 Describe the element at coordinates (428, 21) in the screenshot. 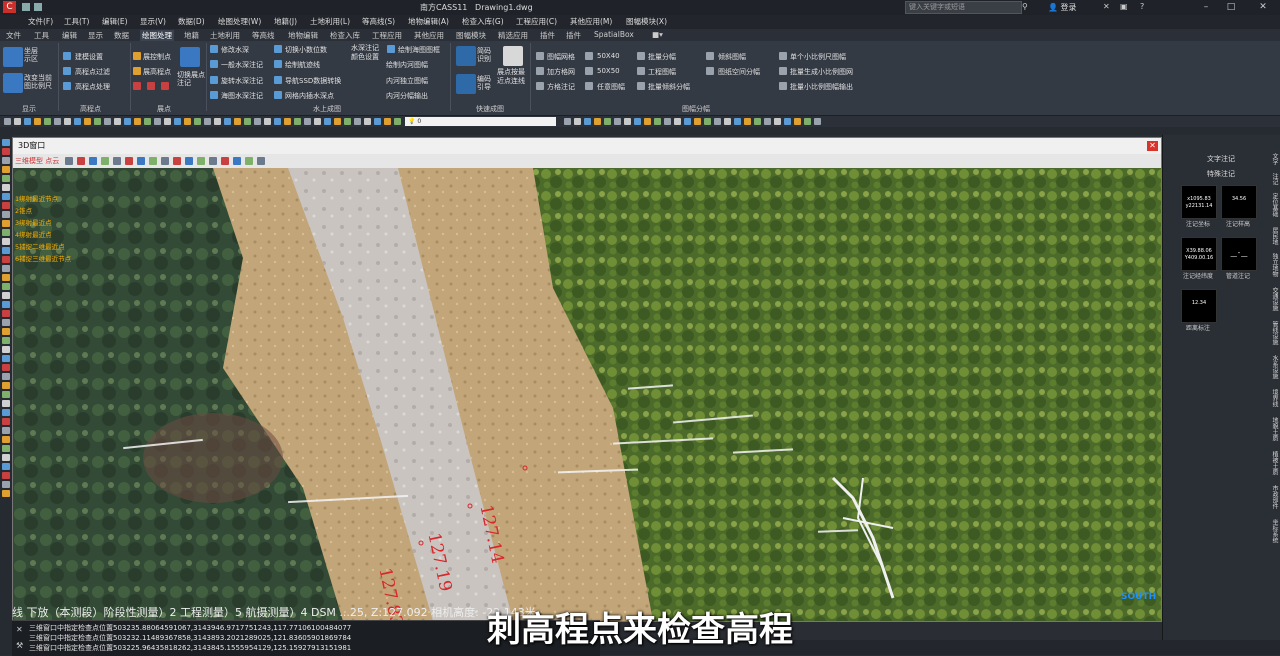

I see `menu-feature-edit: 地物编辑(A)` at that location.